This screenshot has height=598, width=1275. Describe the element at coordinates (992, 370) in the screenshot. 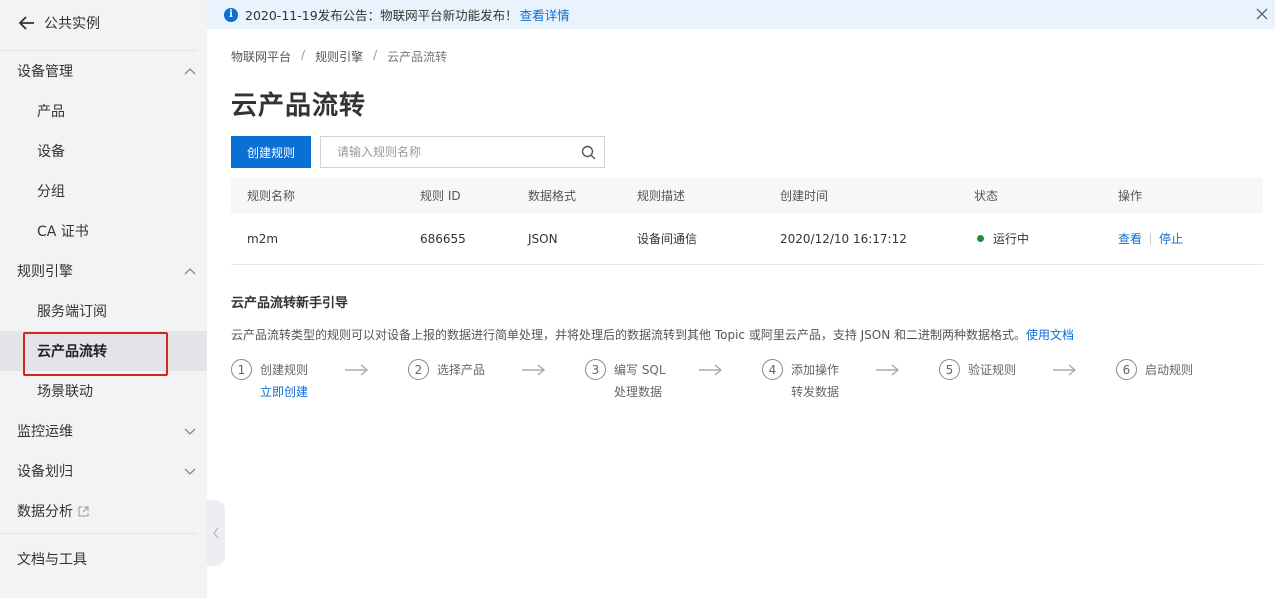

I see `step-label: 验证规则` at that location.